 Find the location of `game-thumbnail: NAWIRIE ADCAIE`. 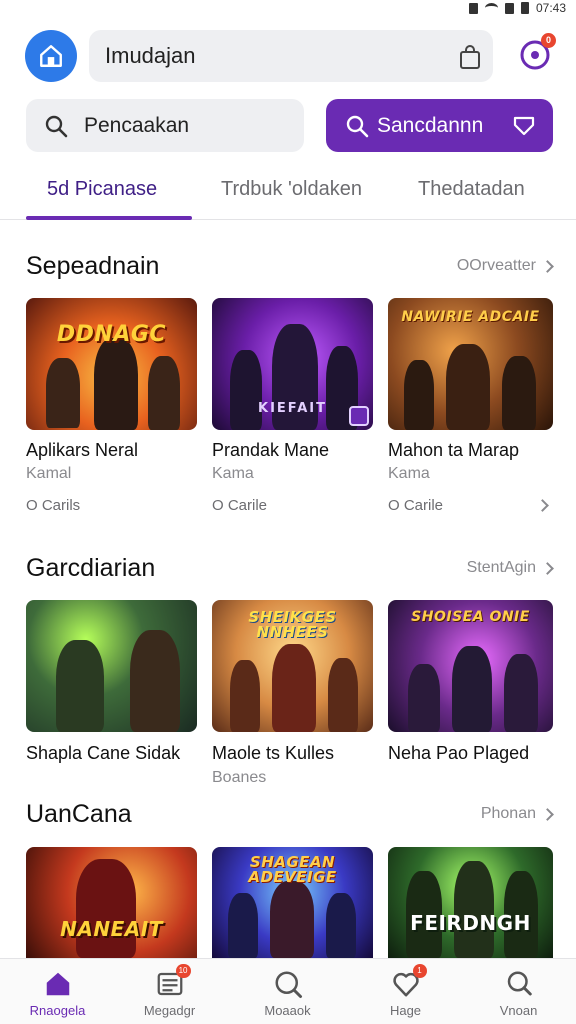

game-thumbnail: NAWIRIE ADCAIE is located at coordinates (470, 364).